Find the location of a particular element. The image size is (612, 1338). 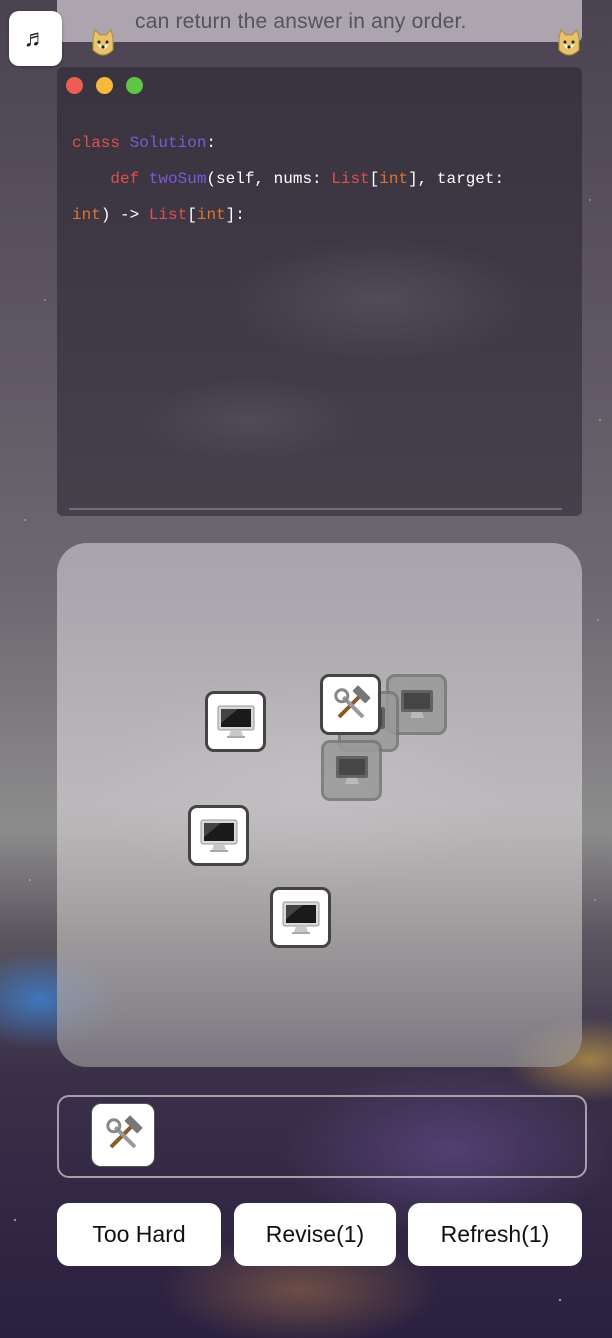

revise-button: Revise(1) is located at coordinates (315, 1234).